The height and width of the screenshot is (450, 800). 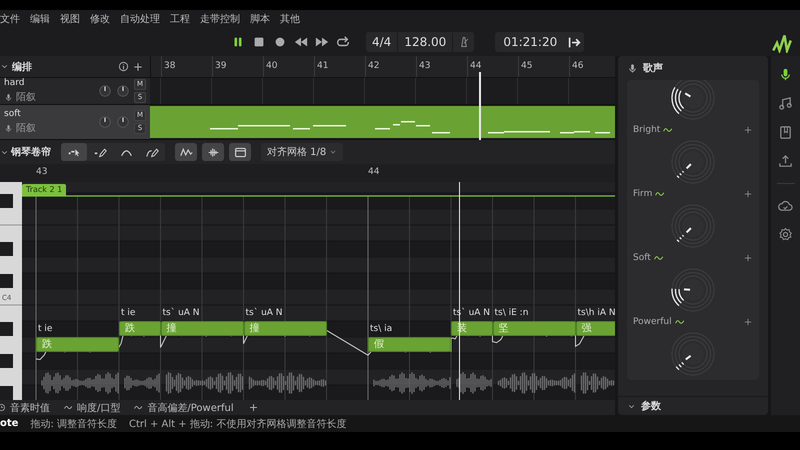 I want to click on panel-title: 编排, so click(x=22, y=67).